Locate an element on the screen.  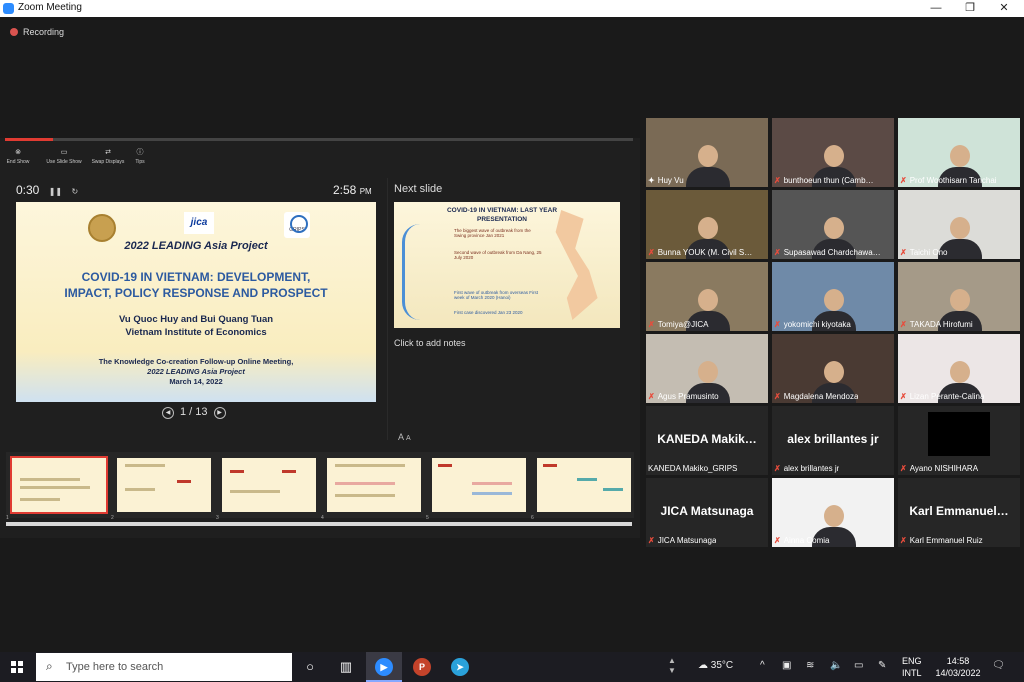
jica-logo: jica is located at coordinates (199, 223).